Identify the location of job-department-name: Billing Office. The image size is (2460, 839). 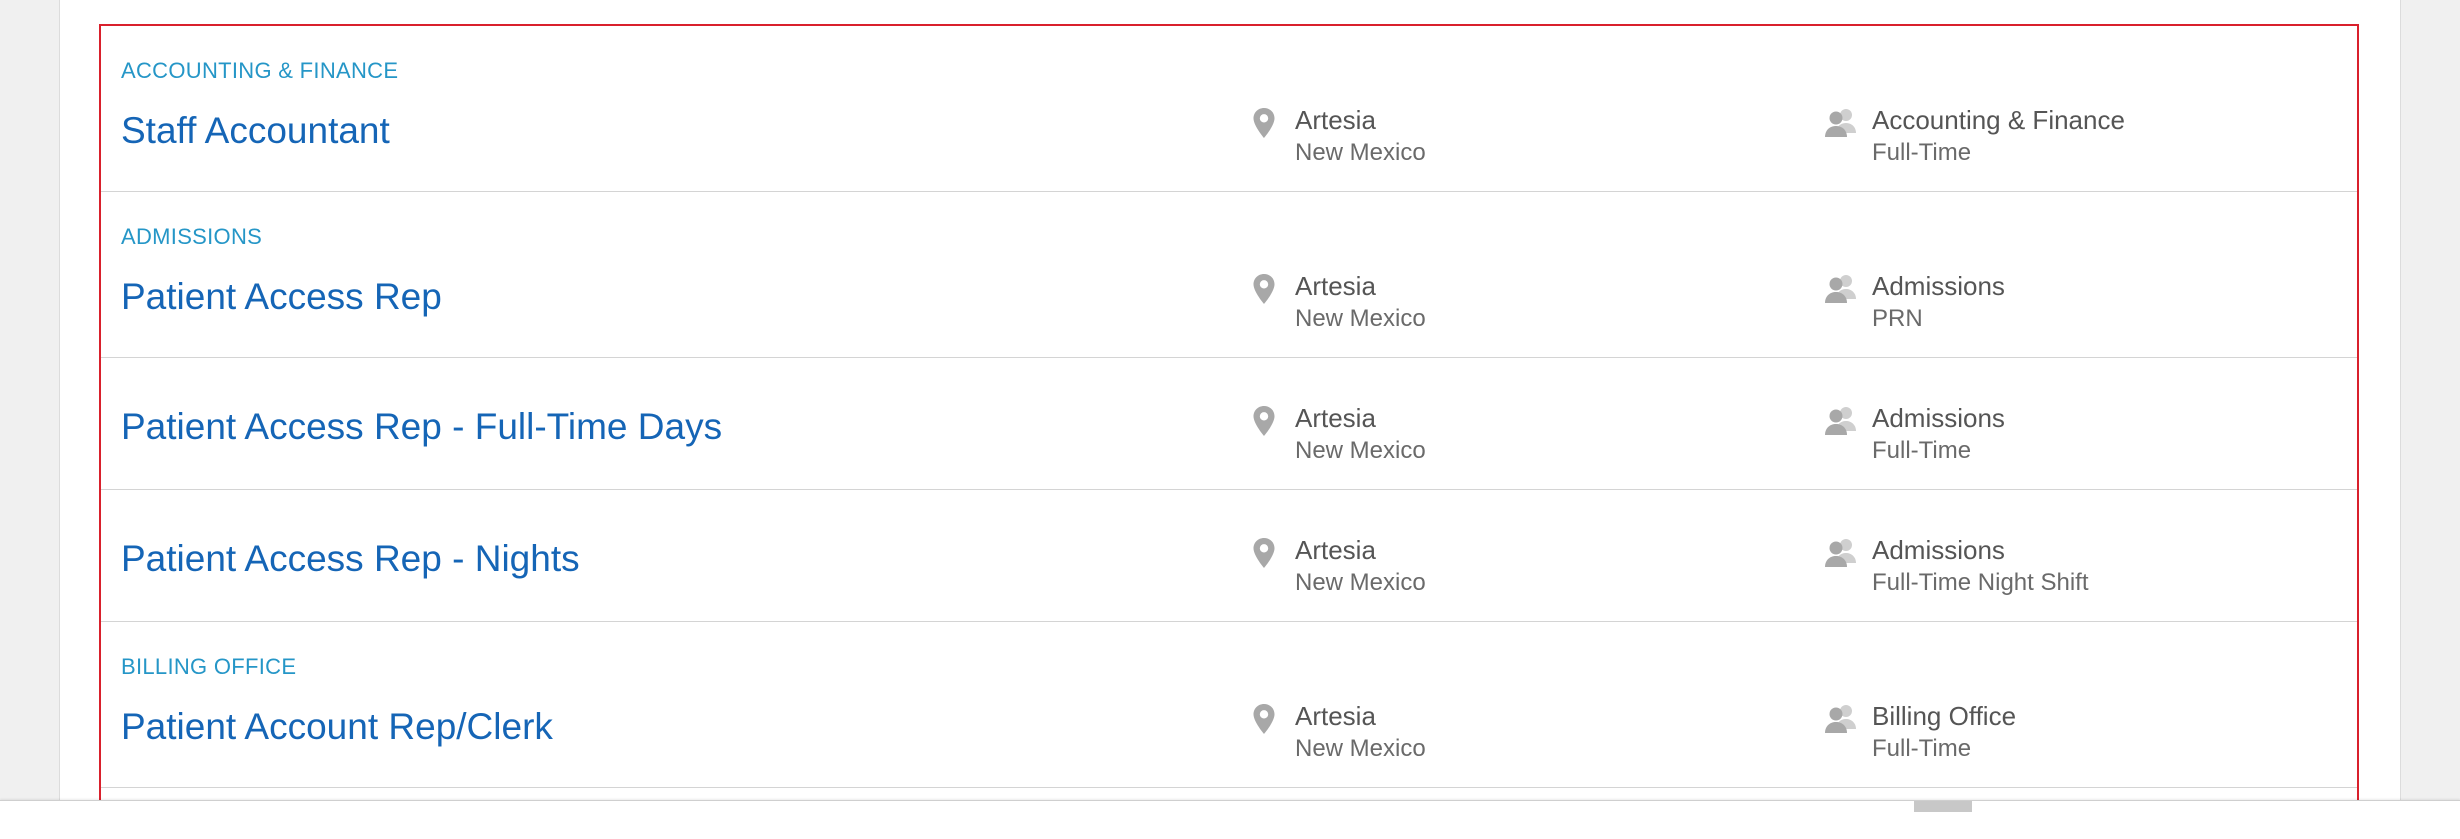
(1944, 716).